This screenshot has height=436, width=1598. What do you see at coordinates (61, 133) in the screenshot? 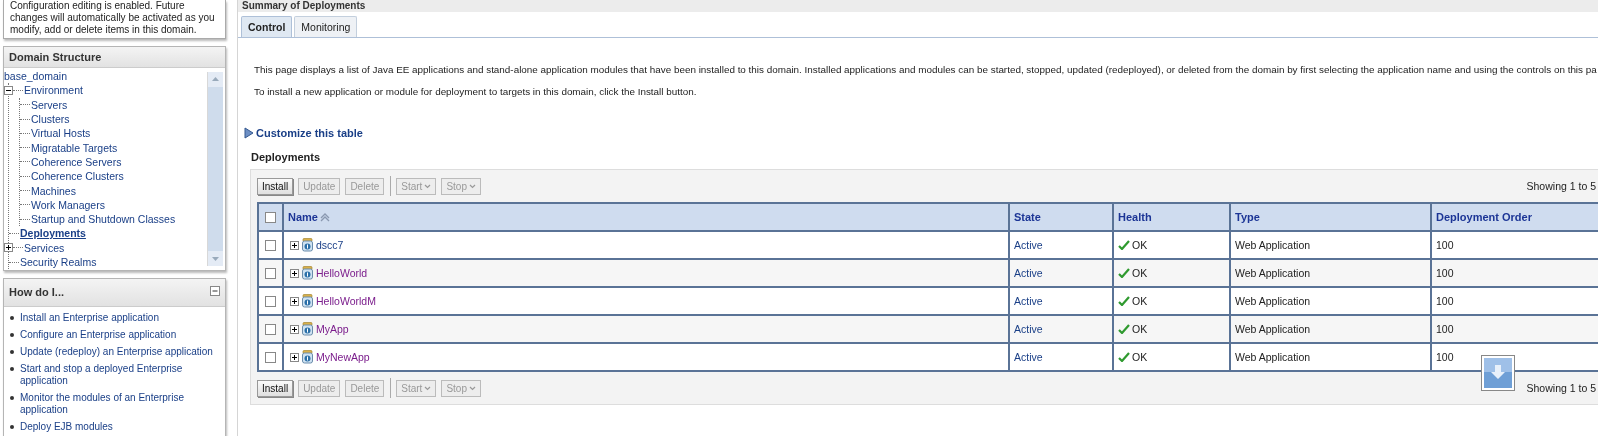
I see `tree-item: Virtual Hosts` at bounding box center [61, 133].